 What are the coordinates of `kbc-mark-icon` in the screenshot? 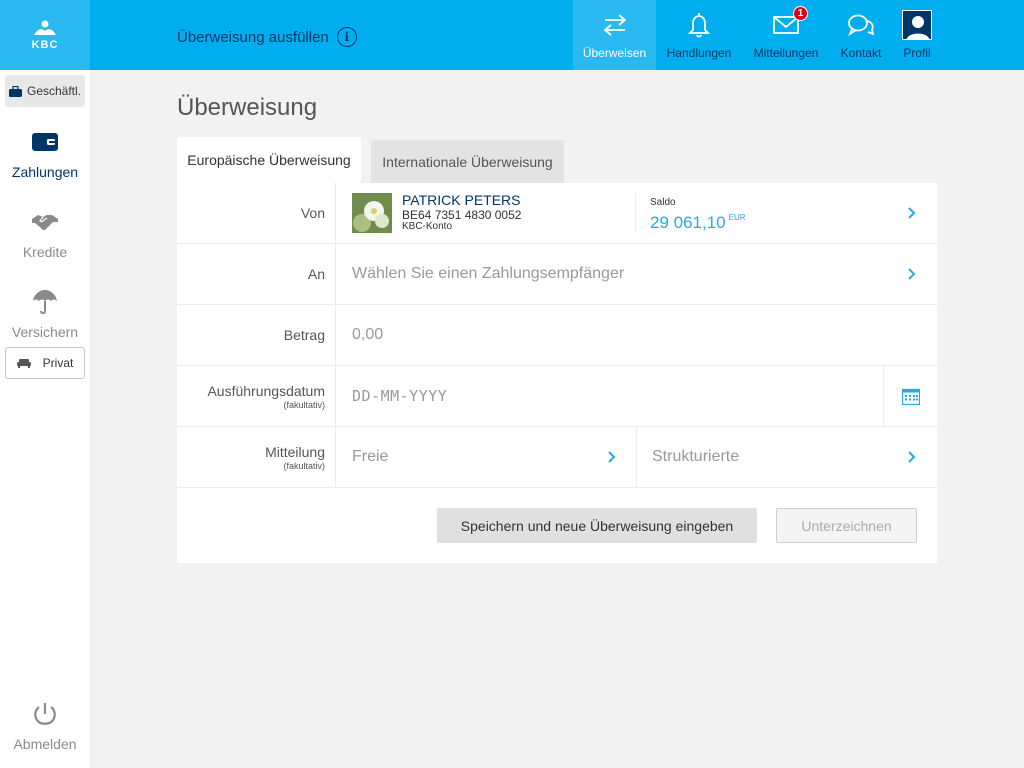 It's located at (45, 27).